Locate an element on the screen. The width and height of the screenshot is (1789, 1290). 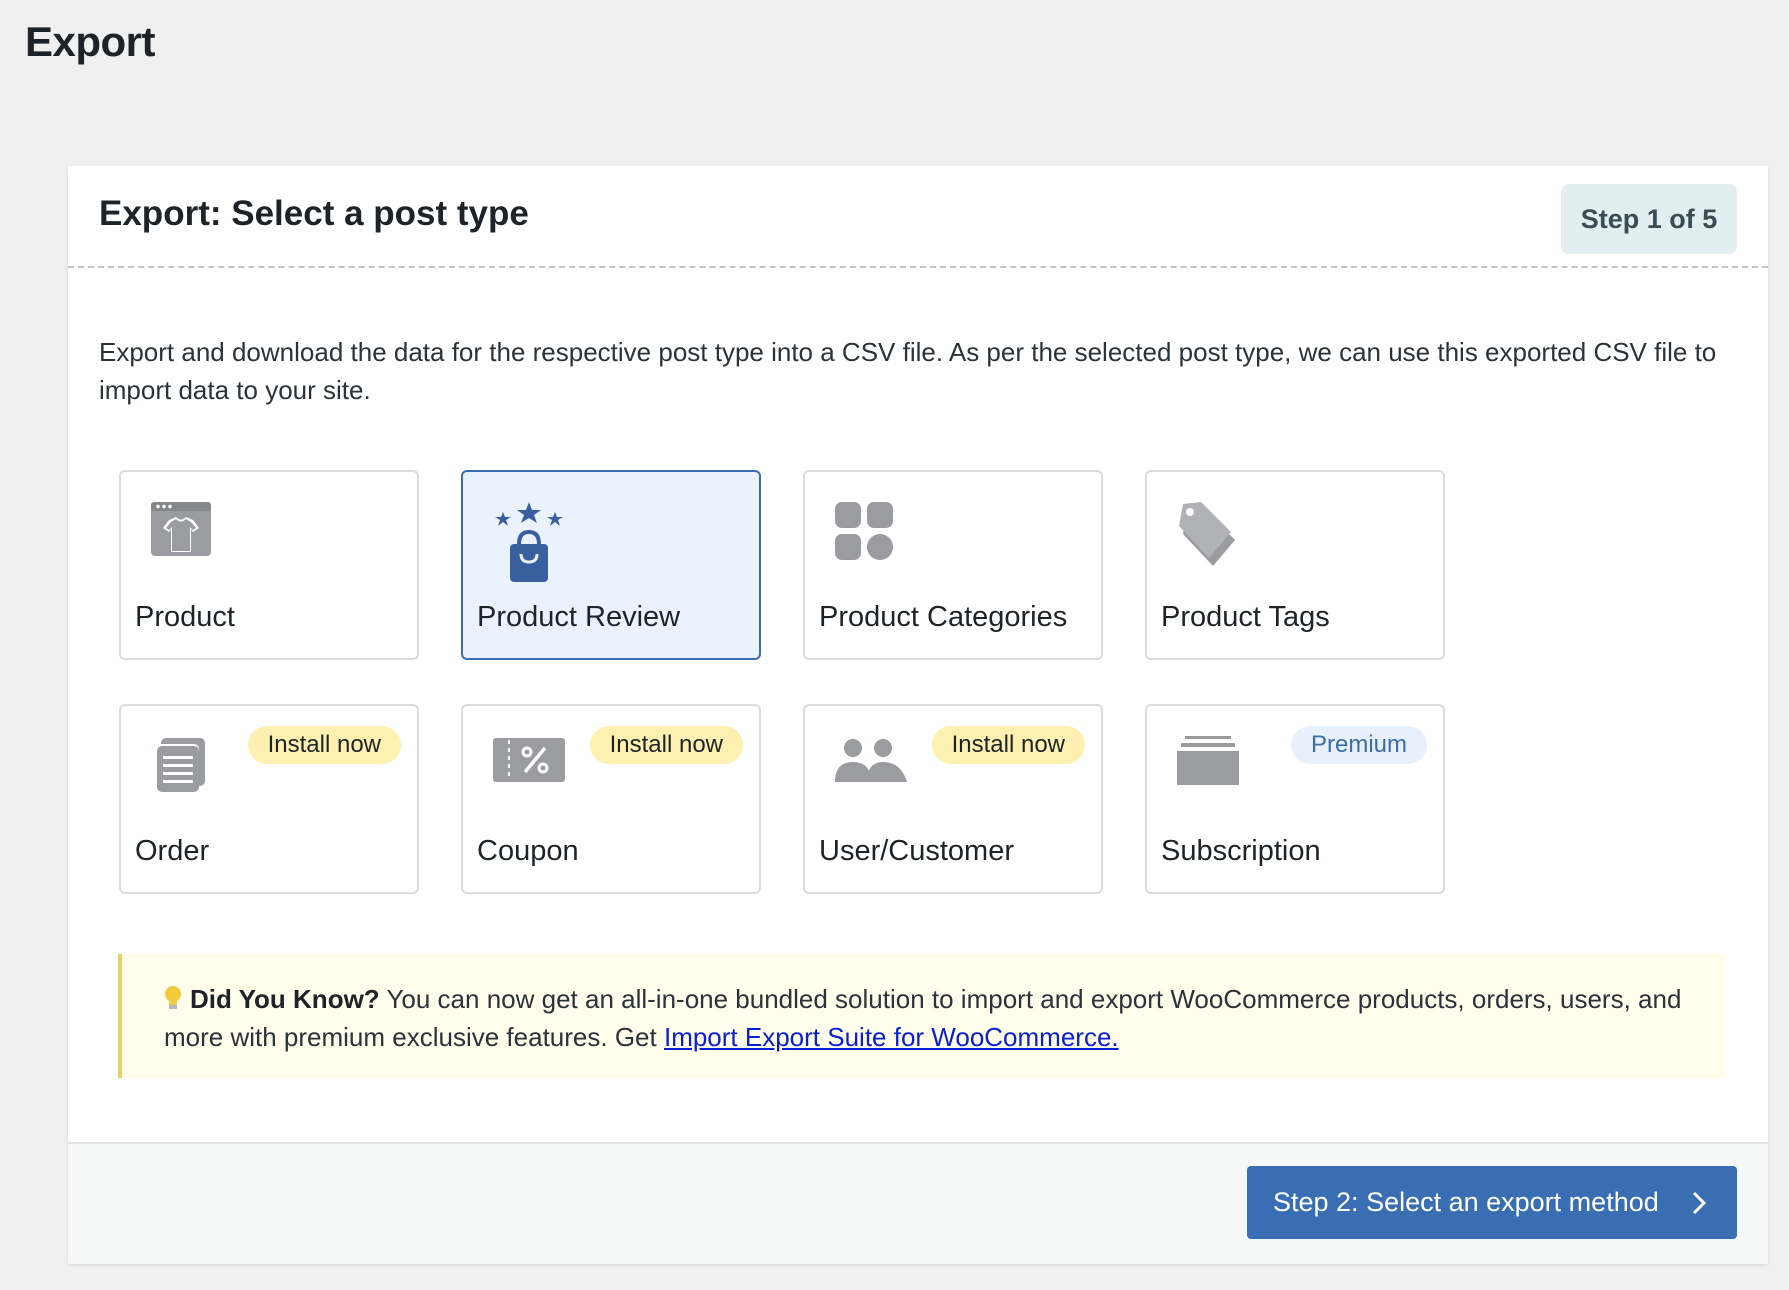
panel-title: Export: Select a post type is located at coordinates (314, 213).